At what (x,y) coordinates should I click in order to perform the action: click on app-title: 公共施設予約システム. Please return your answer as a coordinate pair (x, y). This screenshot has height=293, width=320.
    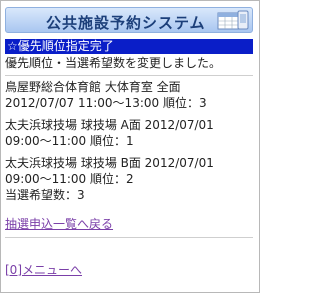
    Looking at the image, I should click on (126, 23).